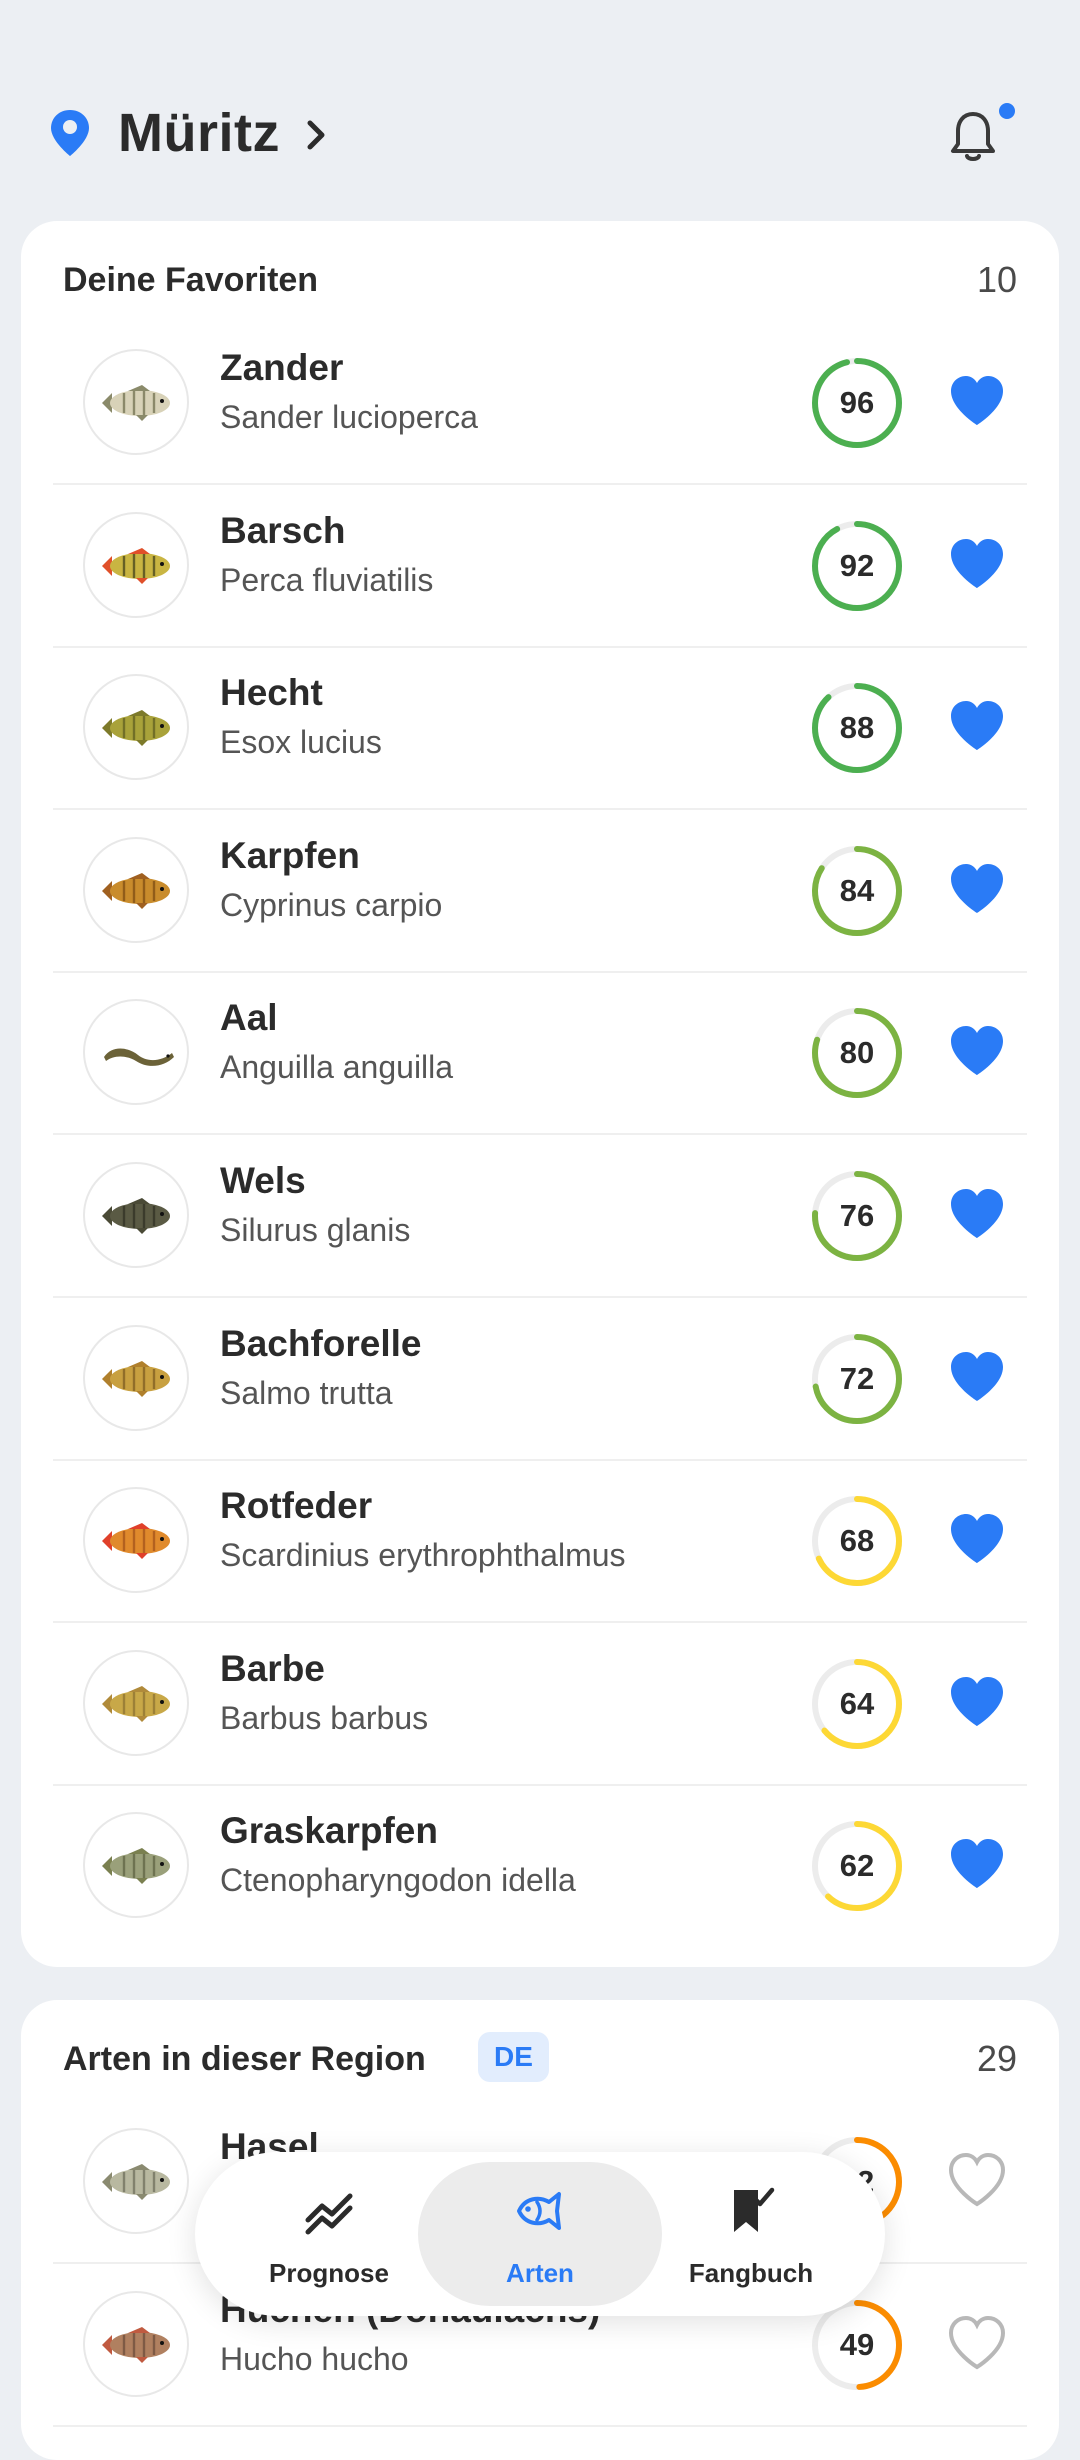 This screenshot has height=2460, width=1080. I want to click on header: Müritz, so click(540, 110).